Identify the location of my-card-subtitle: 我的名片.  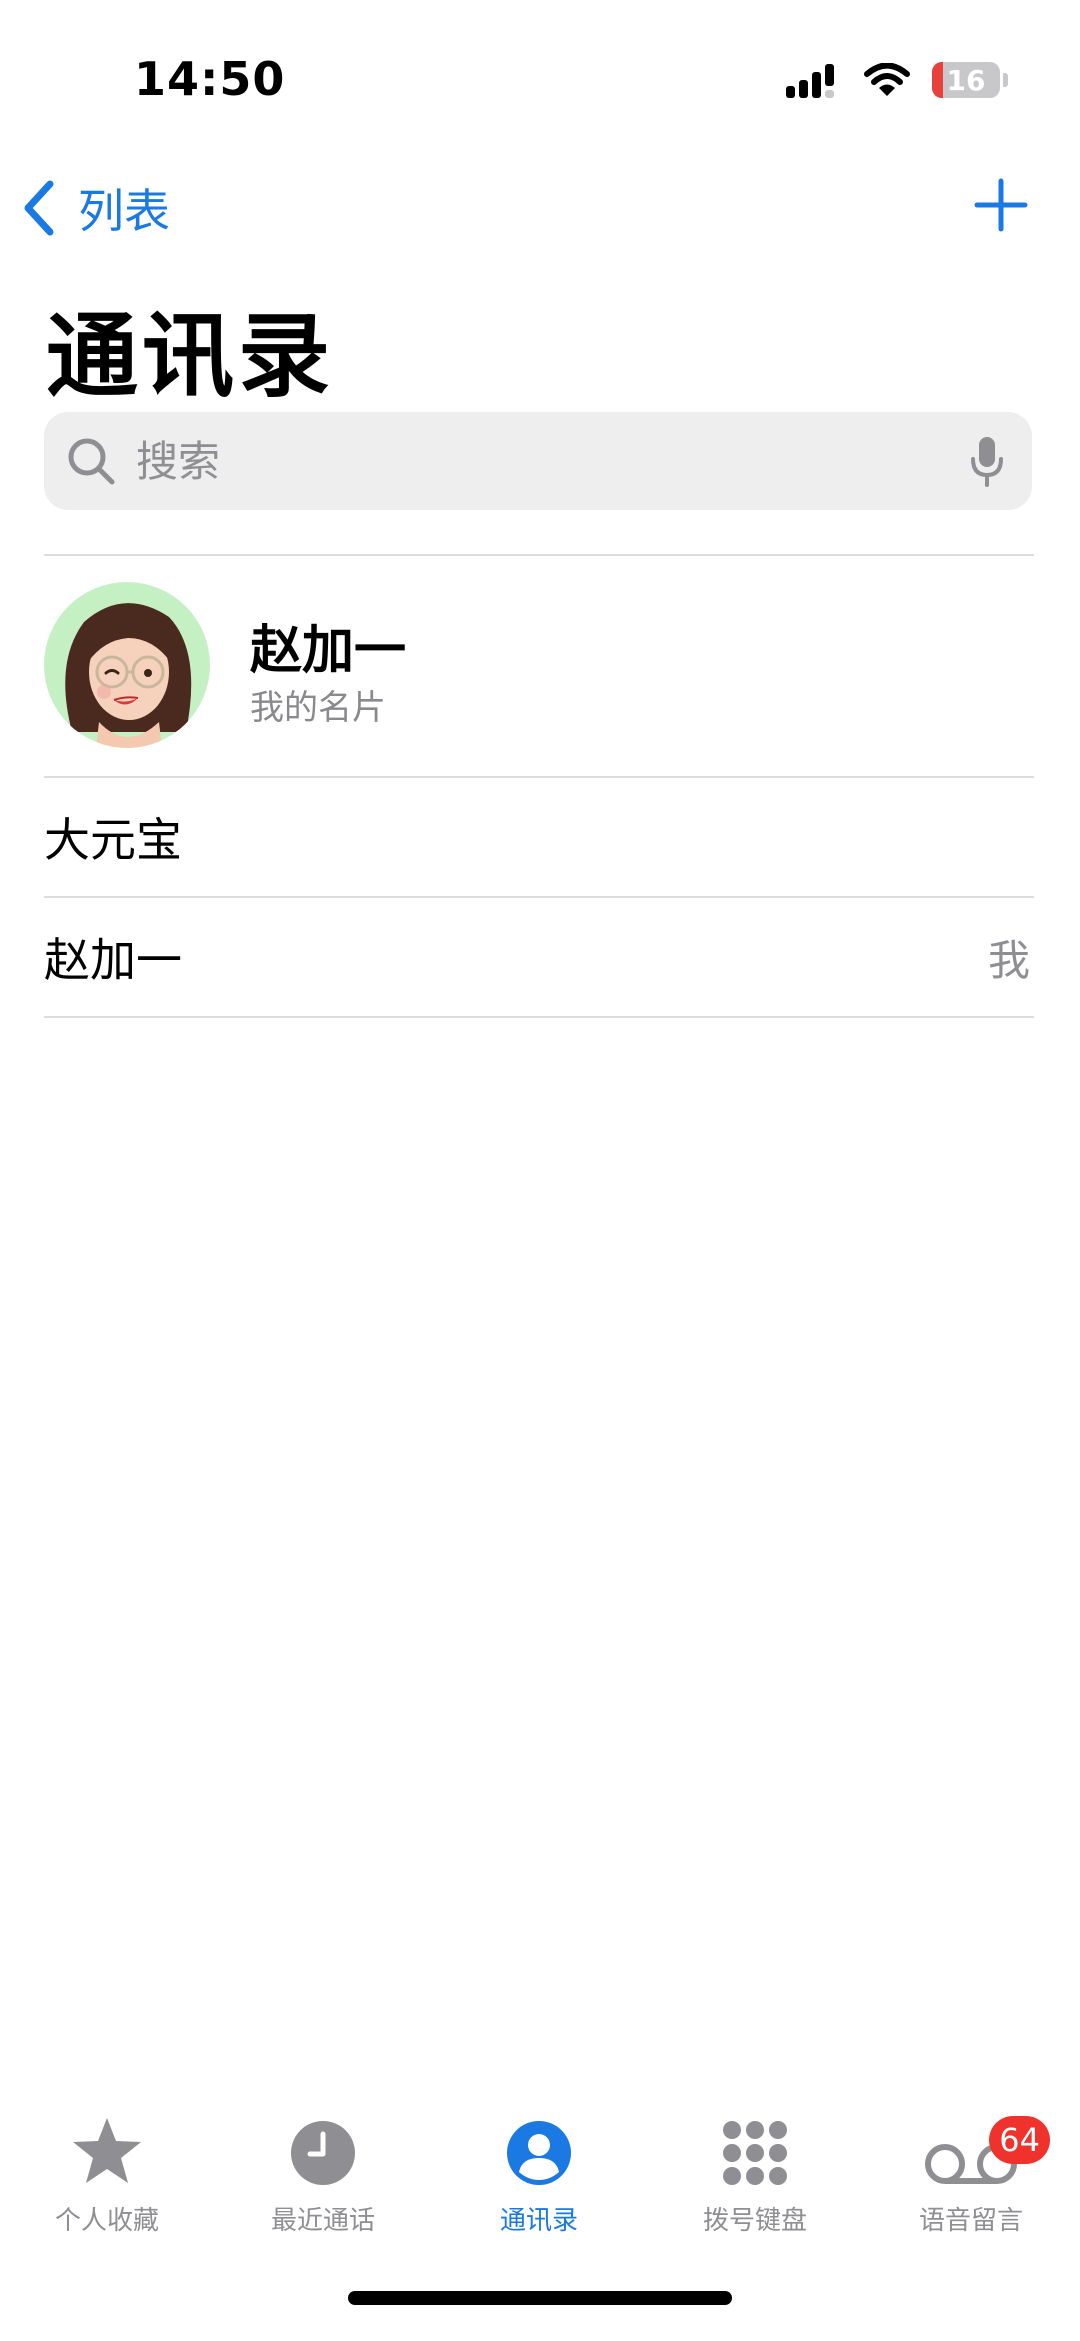
(318, 708).